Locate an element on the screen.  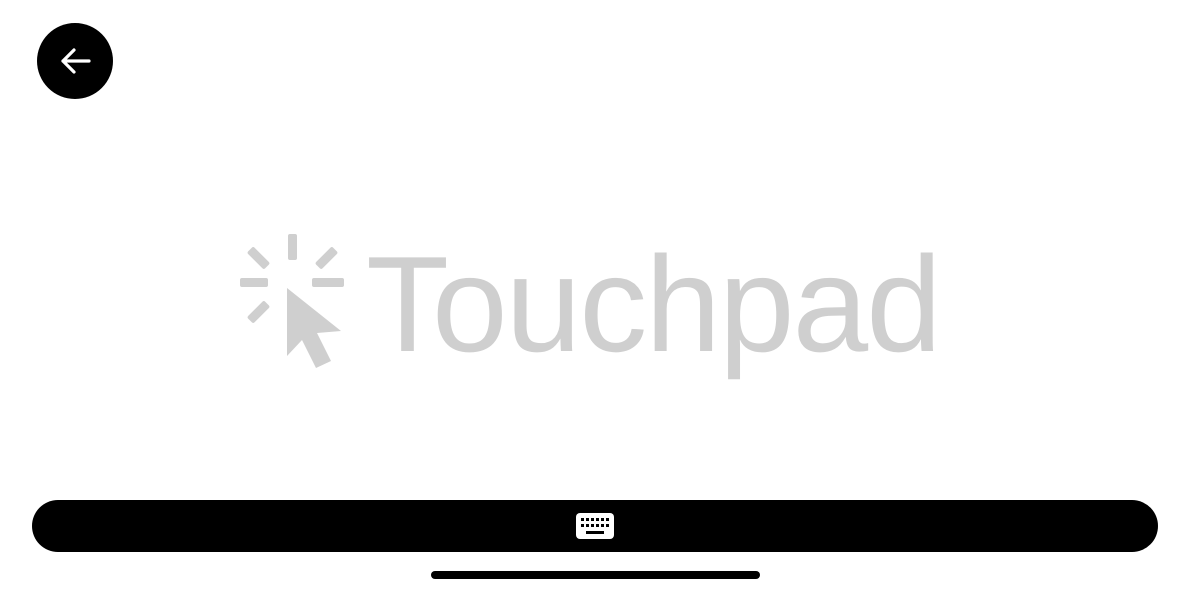
keyboard-toggle-bar is located at coordinates (595, 526).